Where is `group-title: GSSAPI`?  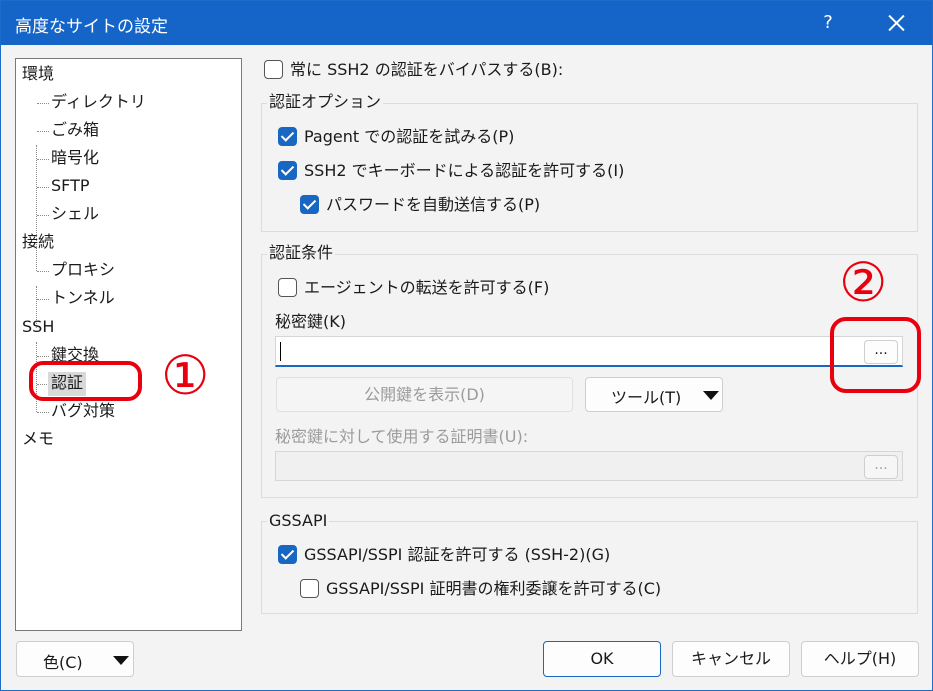 group-title: GSSAPI is located at coordinates (298, 521).